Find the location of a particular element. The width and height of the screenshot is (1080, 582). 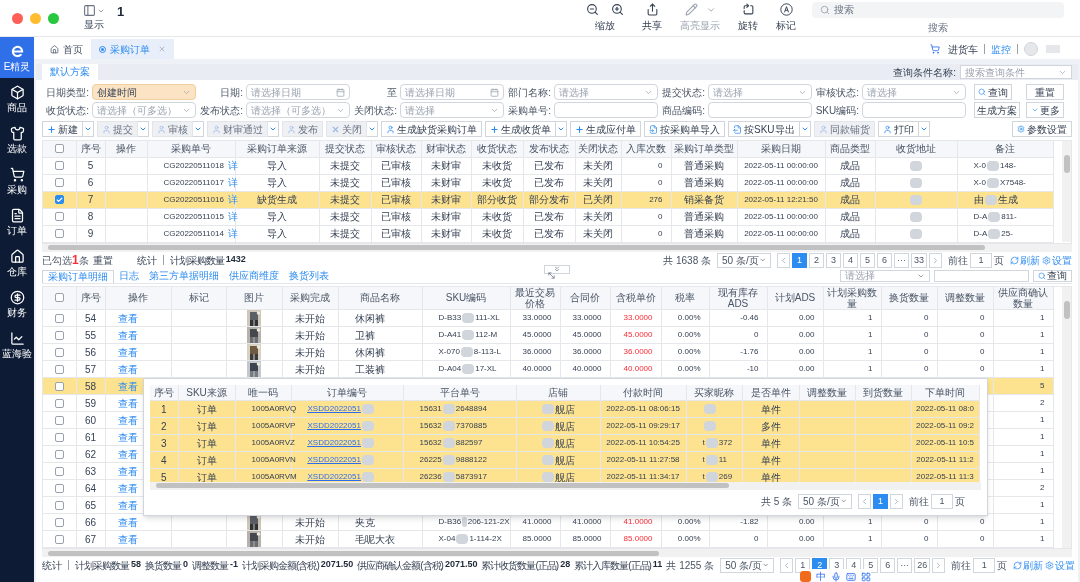

action-button: 按SKU导出 is located at coordinates (764, 129).